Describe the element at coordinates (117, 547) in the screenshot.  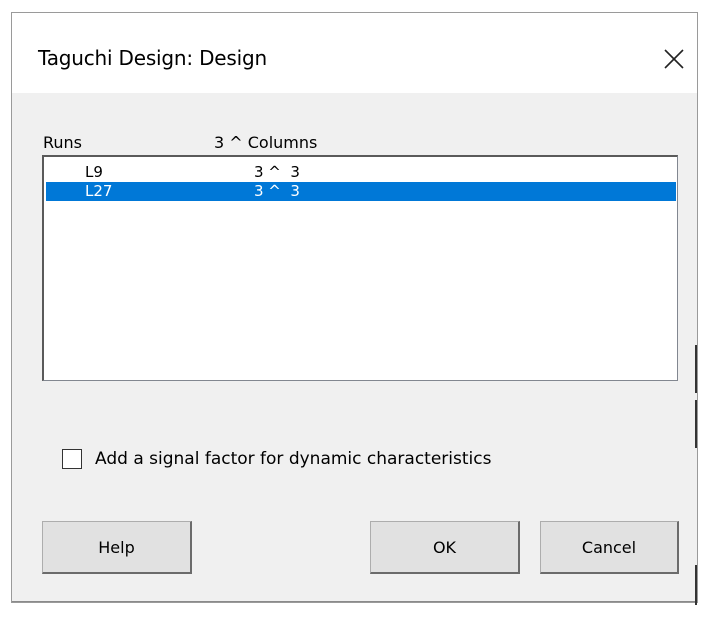
I see `help-button: Help` at that location.